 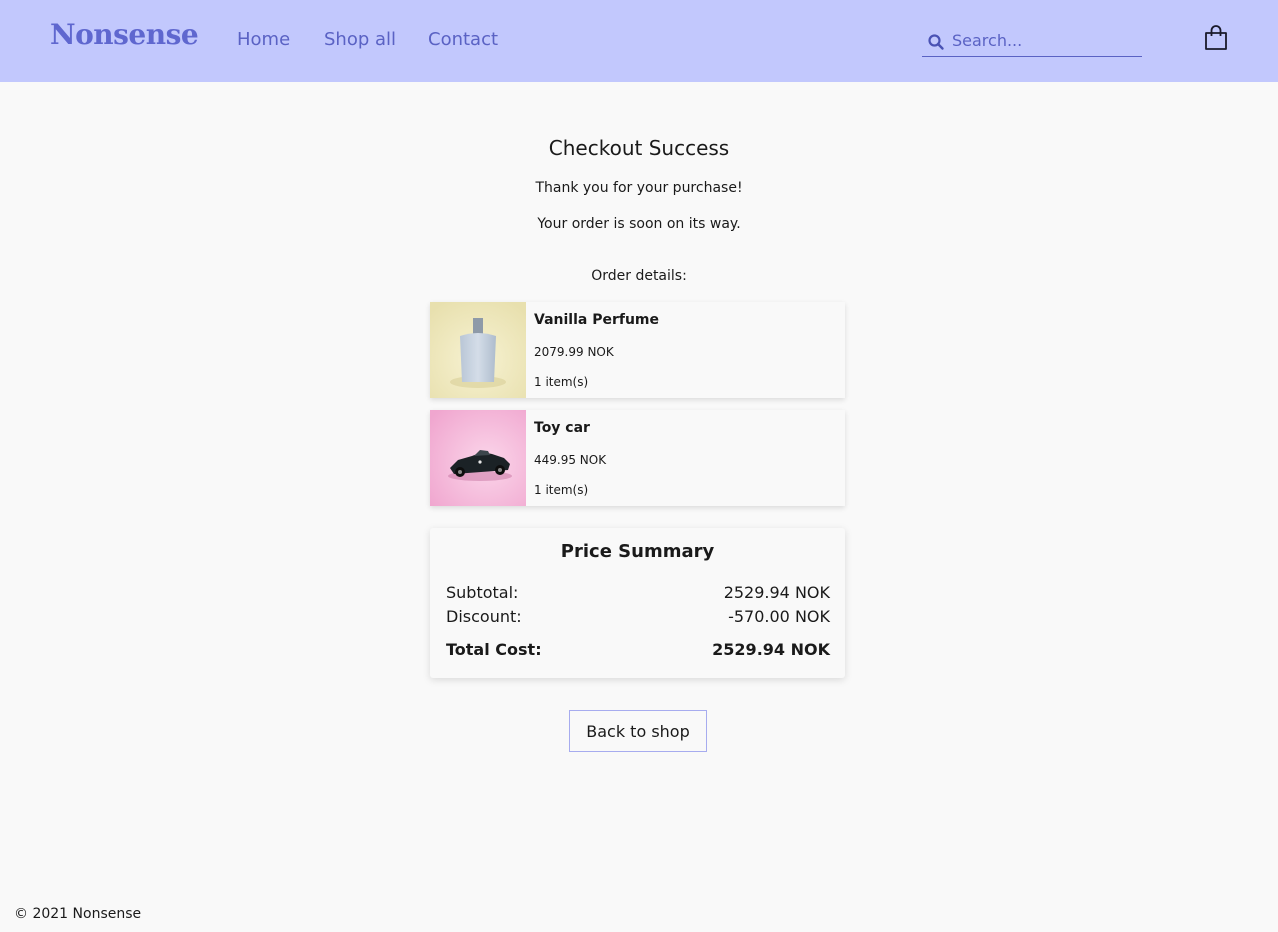 What do you see at coordinates (1044, 40) in the screenshot?
I see `search-input` at bounding box center [1044, 40].